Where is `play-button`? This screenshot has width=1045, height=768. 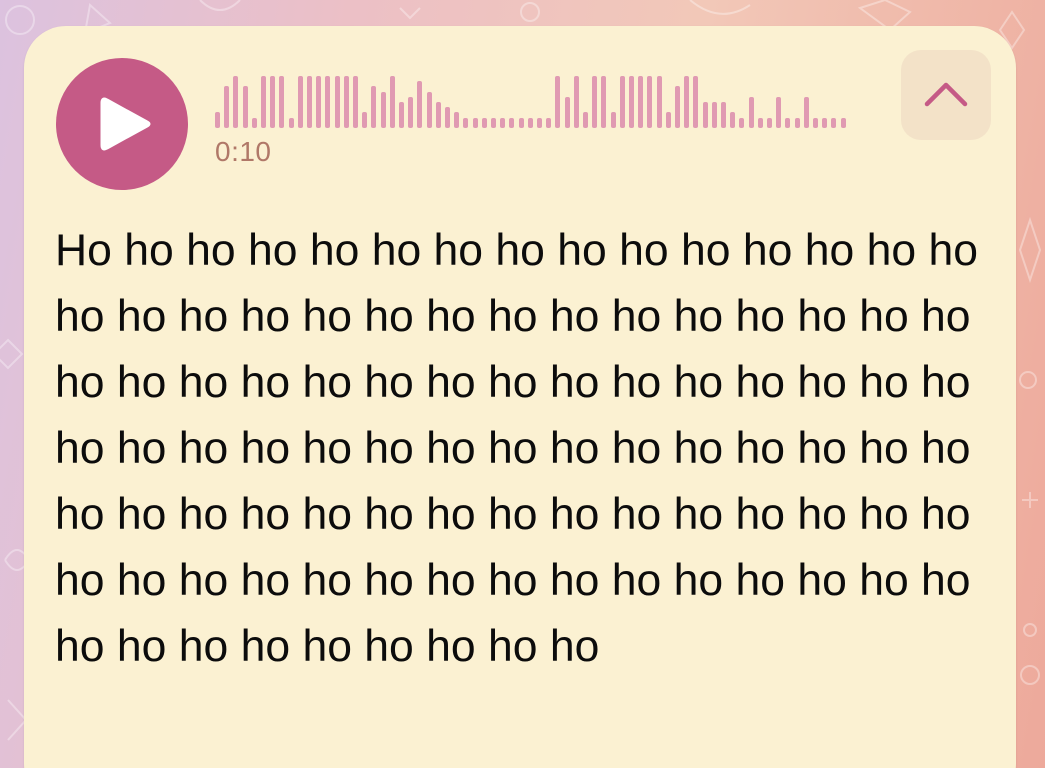
play-button is located at coordinates (122, 124).